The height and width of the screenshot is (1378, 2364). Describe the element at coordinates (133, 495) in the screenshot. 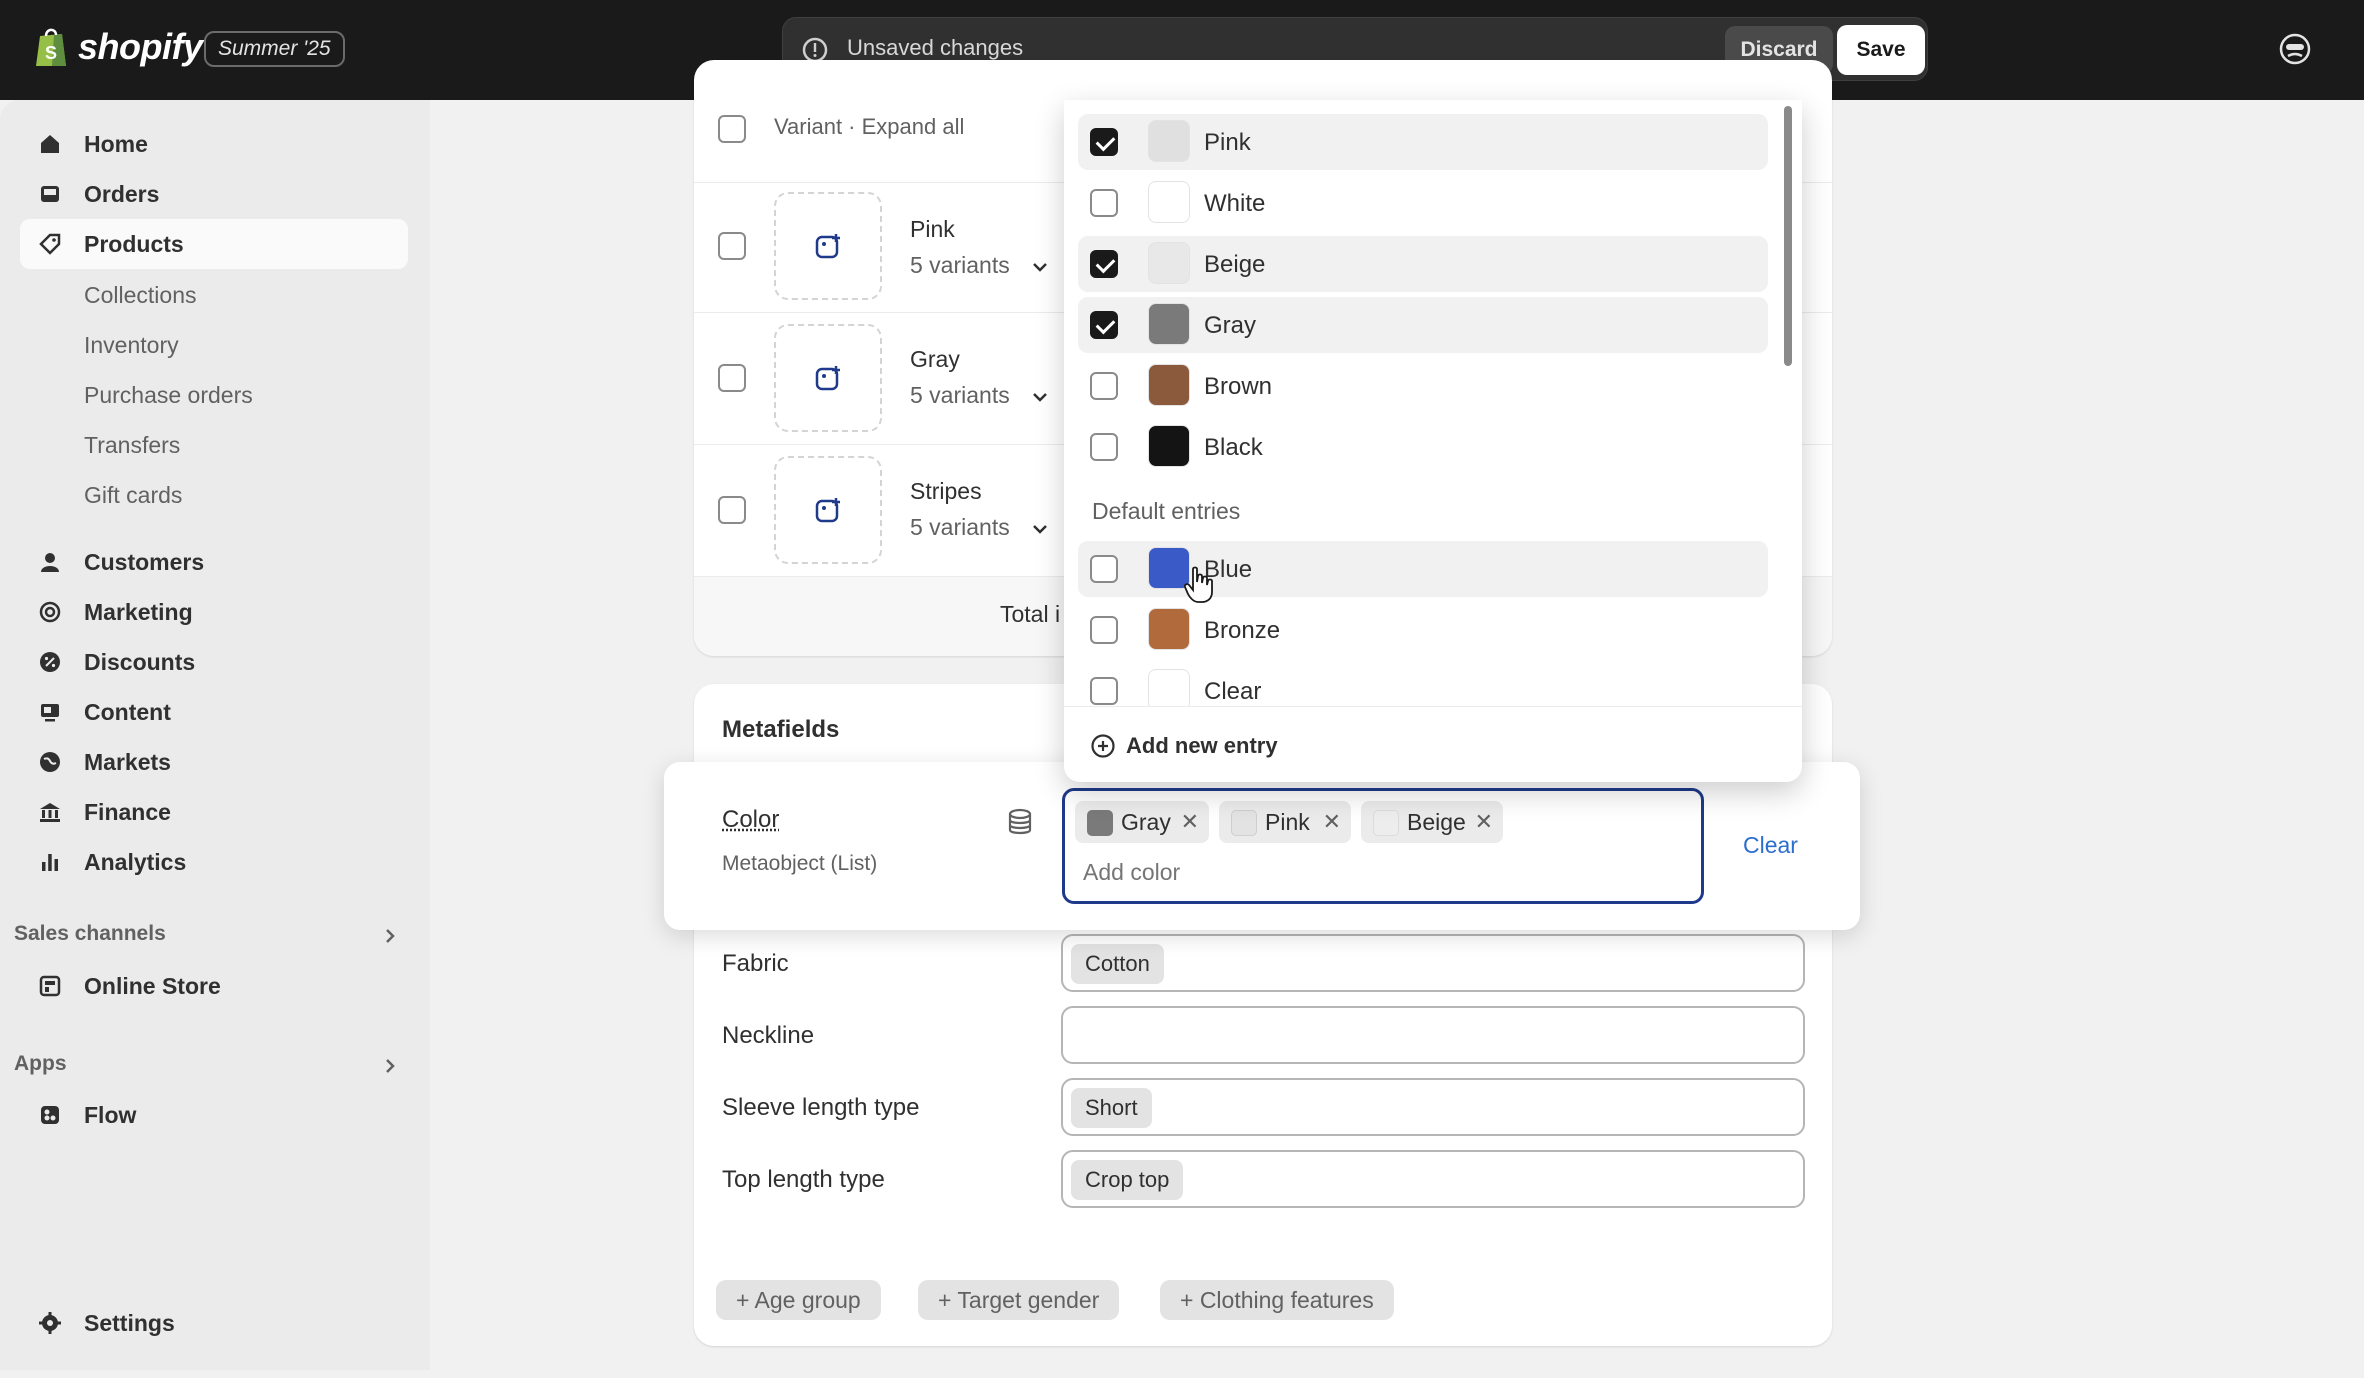

I see `sidebar-subitem-gift-cards: Gift cards` at that location.